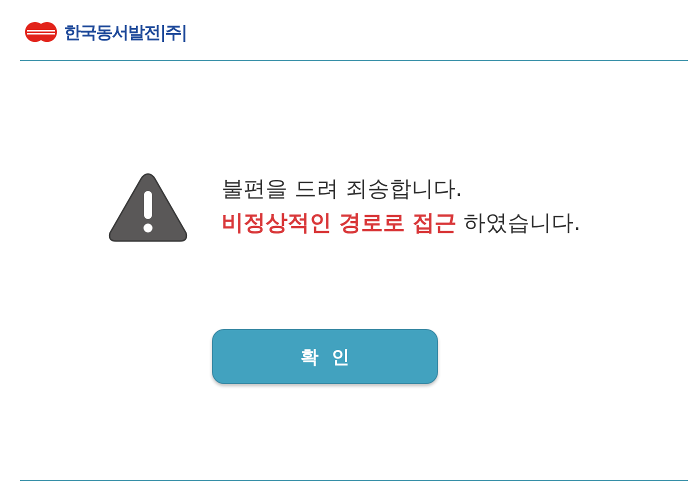 The height and width of the screenshot is (500, 700). What do you see at coordinates (342, 190) in the screenshot?
I see `message-line: 불편을 드려 죄송합니다.` at bounding box center [342, 190].